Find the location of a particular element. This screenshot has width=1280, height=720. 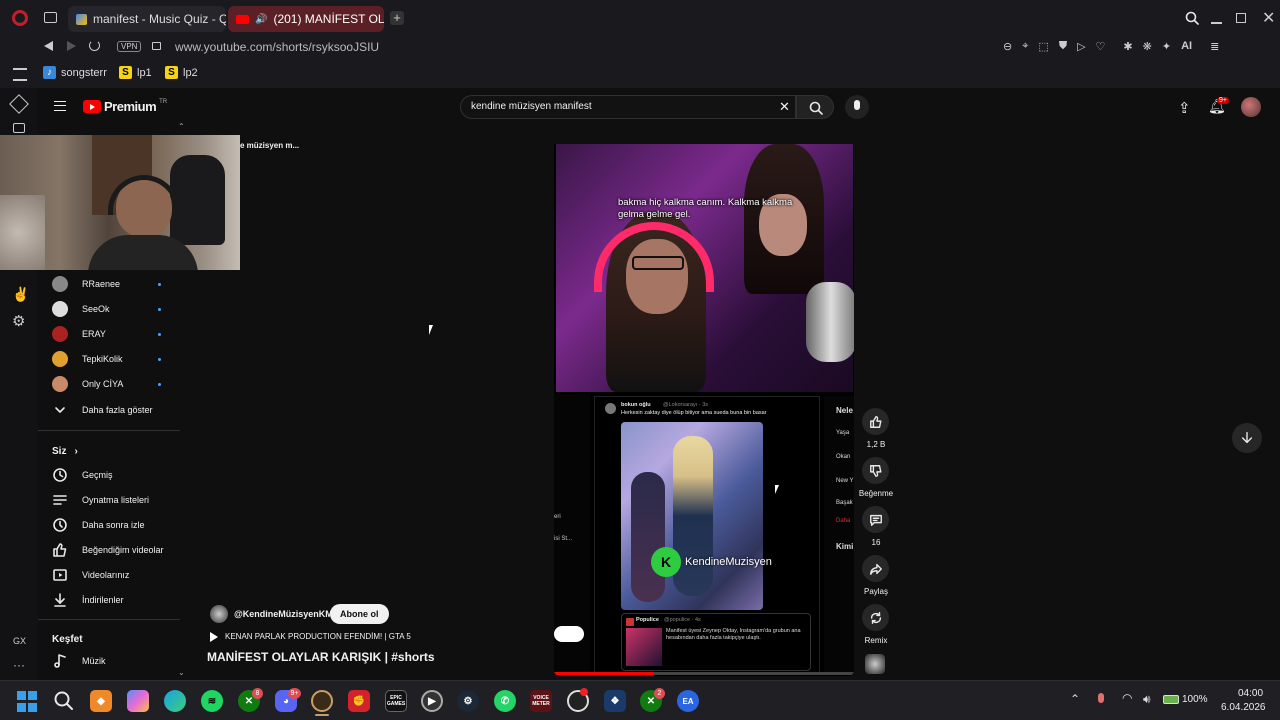

windows-start-icon is located at coordinates (27, 701).